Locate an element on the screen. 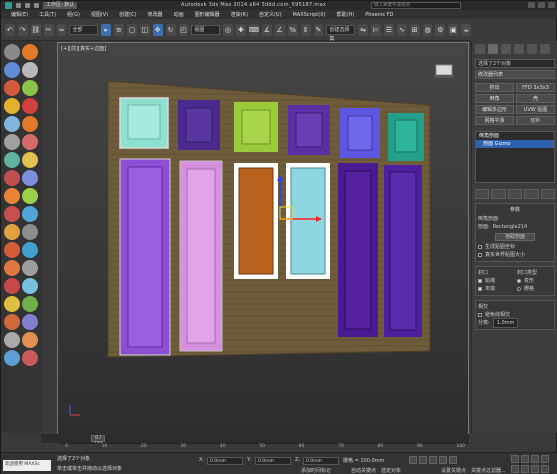  rocket-icon is located at coordinates (12, 250).